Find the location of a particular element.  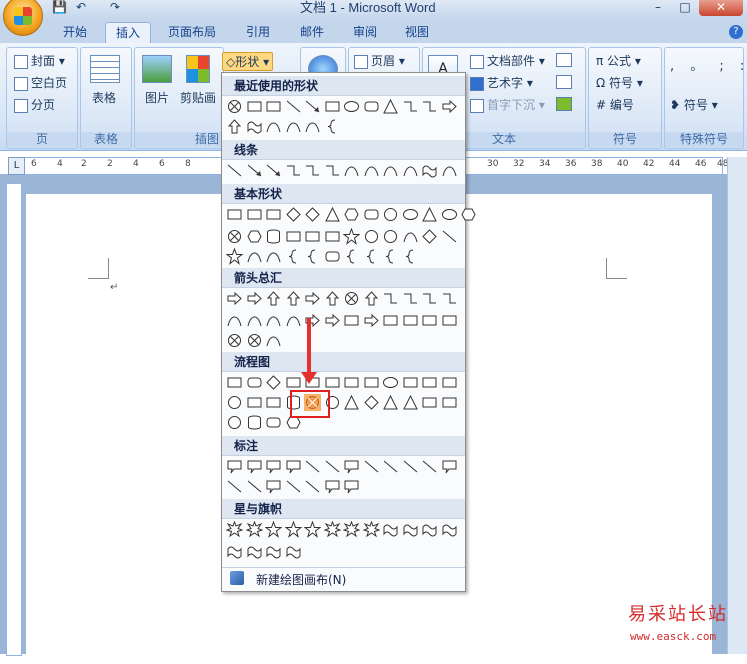

shape-dia-icon is located at coordinates (312, 214).